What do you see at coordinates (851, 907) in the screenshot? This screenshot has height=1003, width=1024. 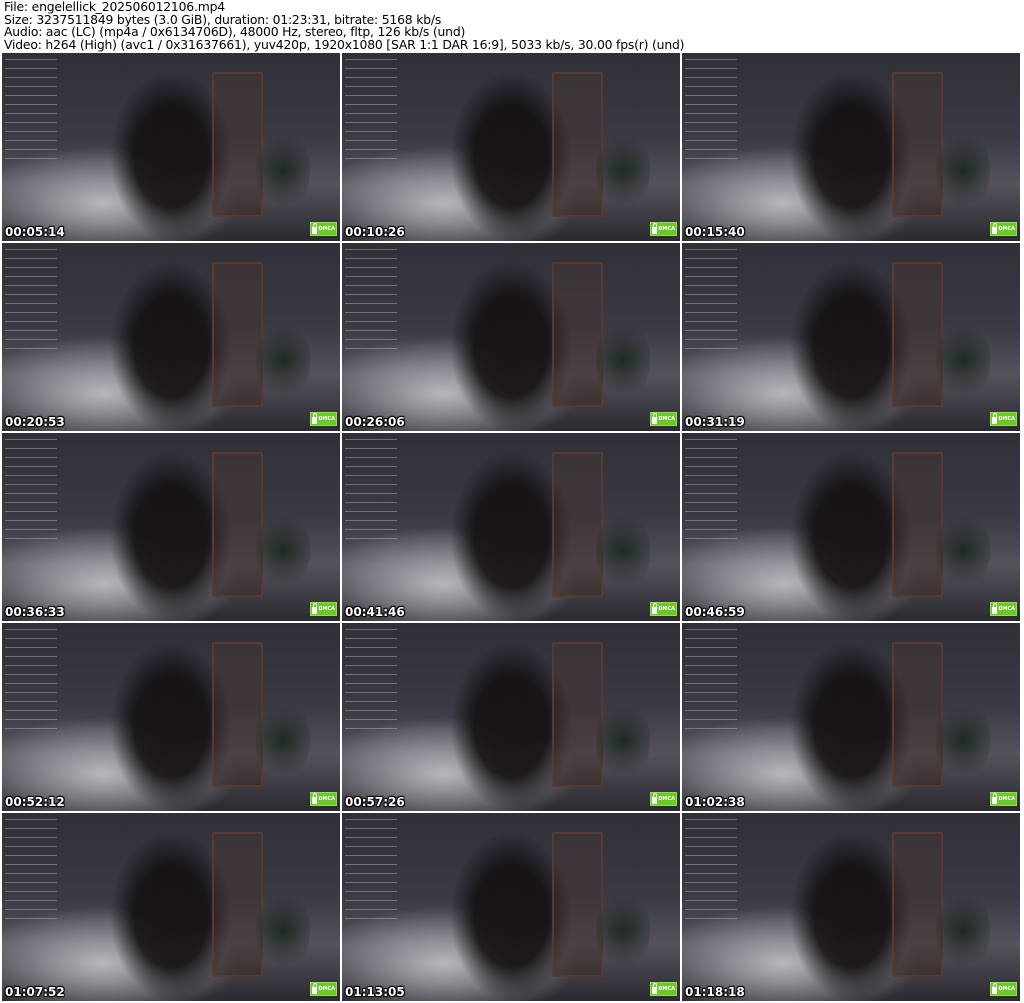 I see `video-thumbnail: 01:18:18 DMCA` at bounding box center [851, 907].